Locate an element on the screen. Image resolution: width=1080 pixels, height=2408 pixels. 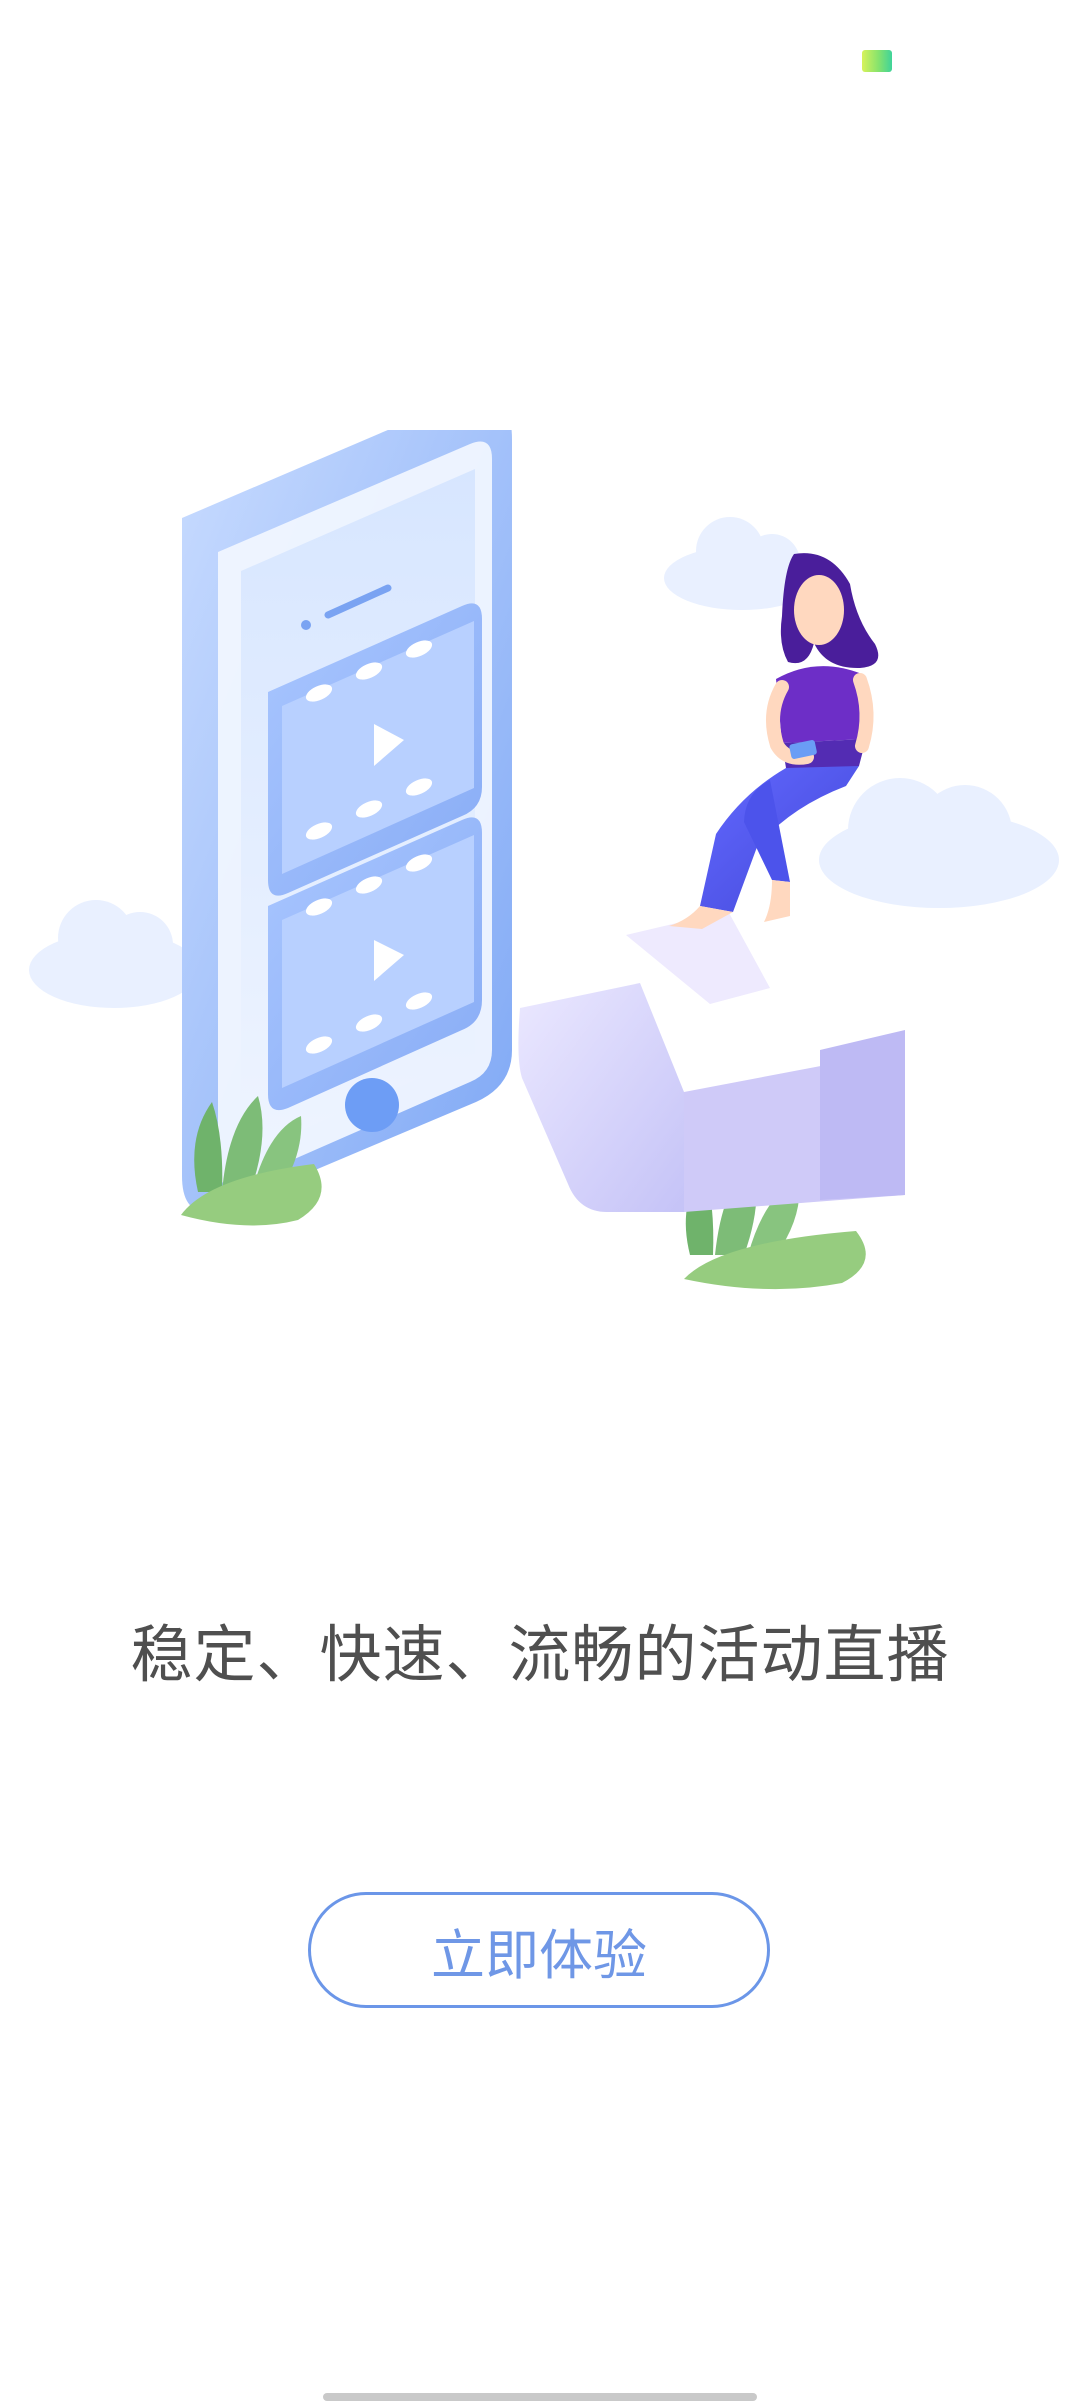
home-indicator is located at coordinates (540, 2397).